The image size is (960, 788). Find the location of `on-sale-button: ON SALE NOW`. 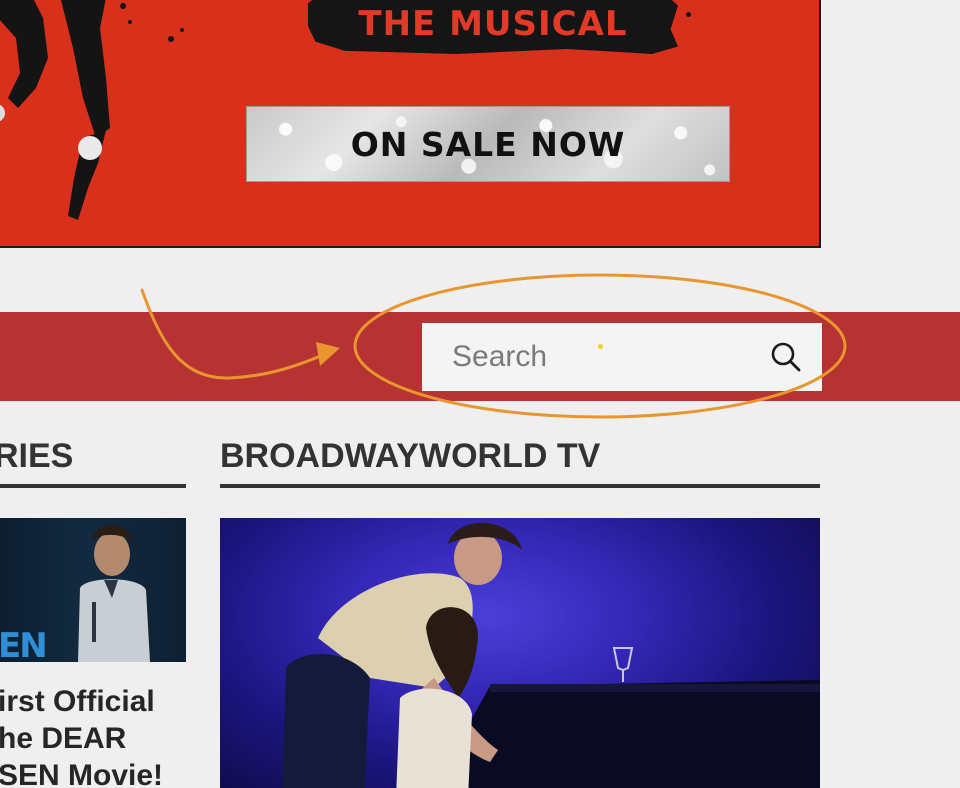

on-sale-button: ON SALE NOW is located at coordinates (488, 144).